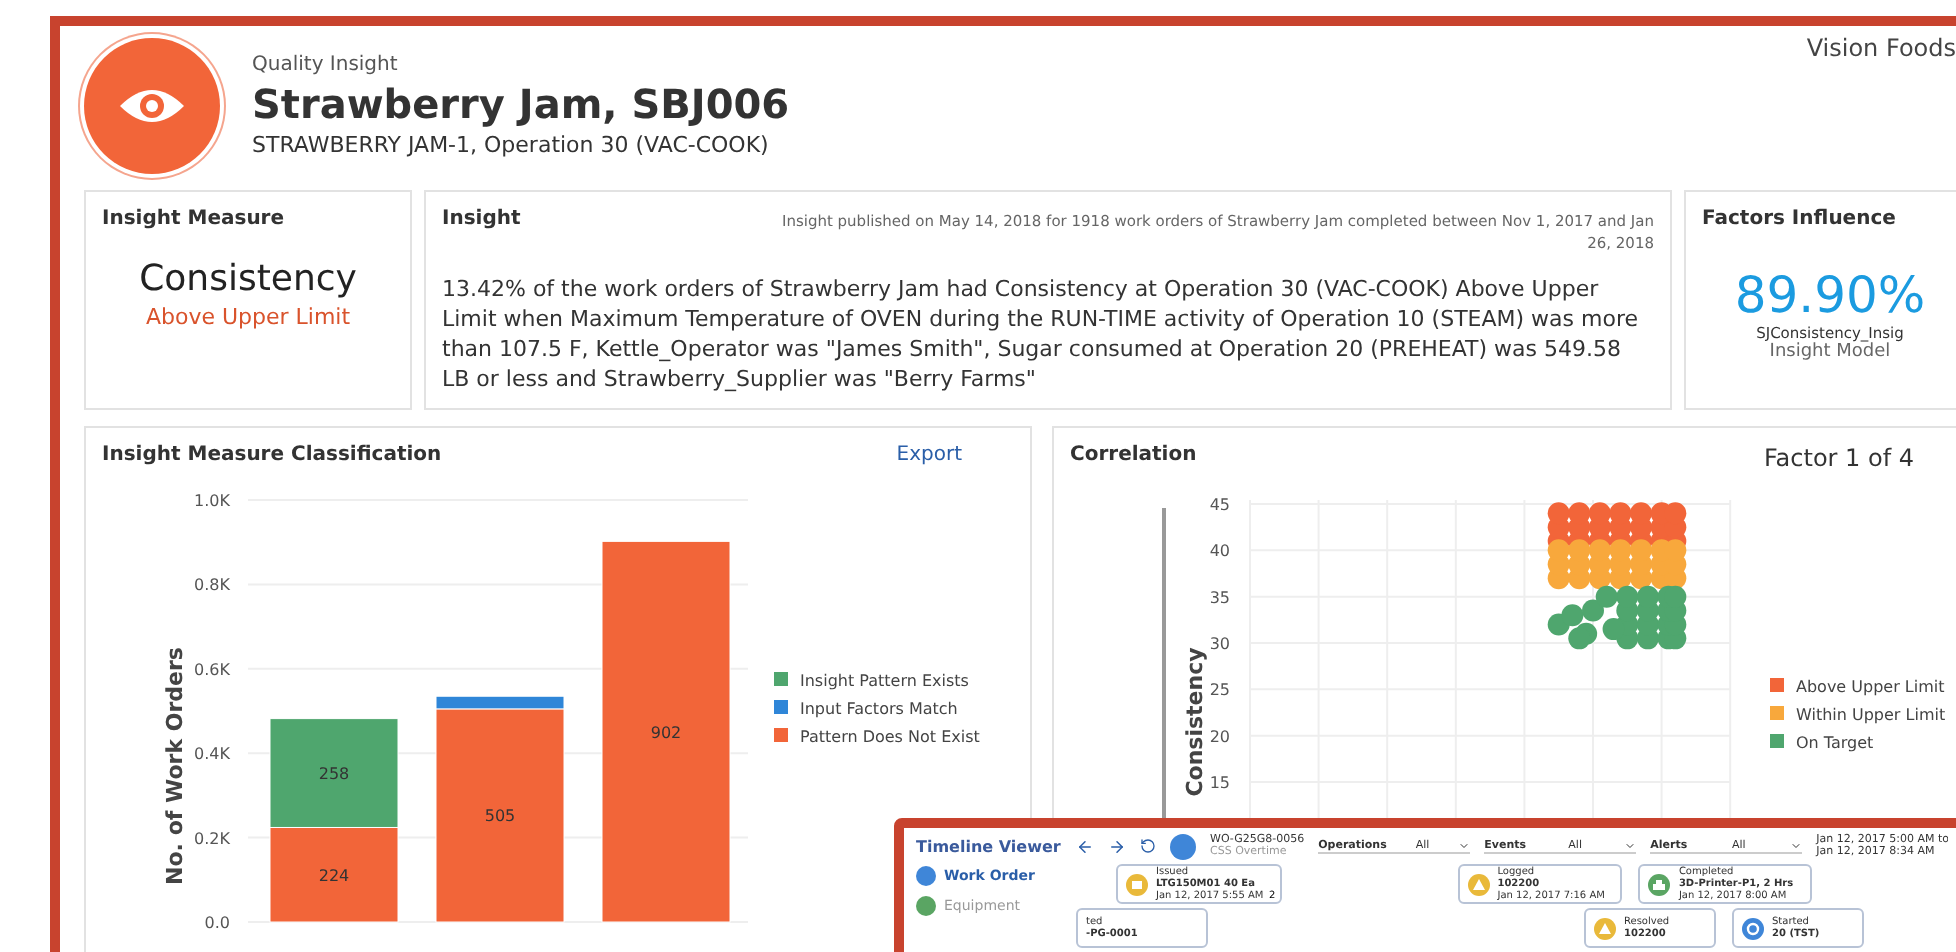  I want to click on axis-tick-label: 30, so click(1219, 644).